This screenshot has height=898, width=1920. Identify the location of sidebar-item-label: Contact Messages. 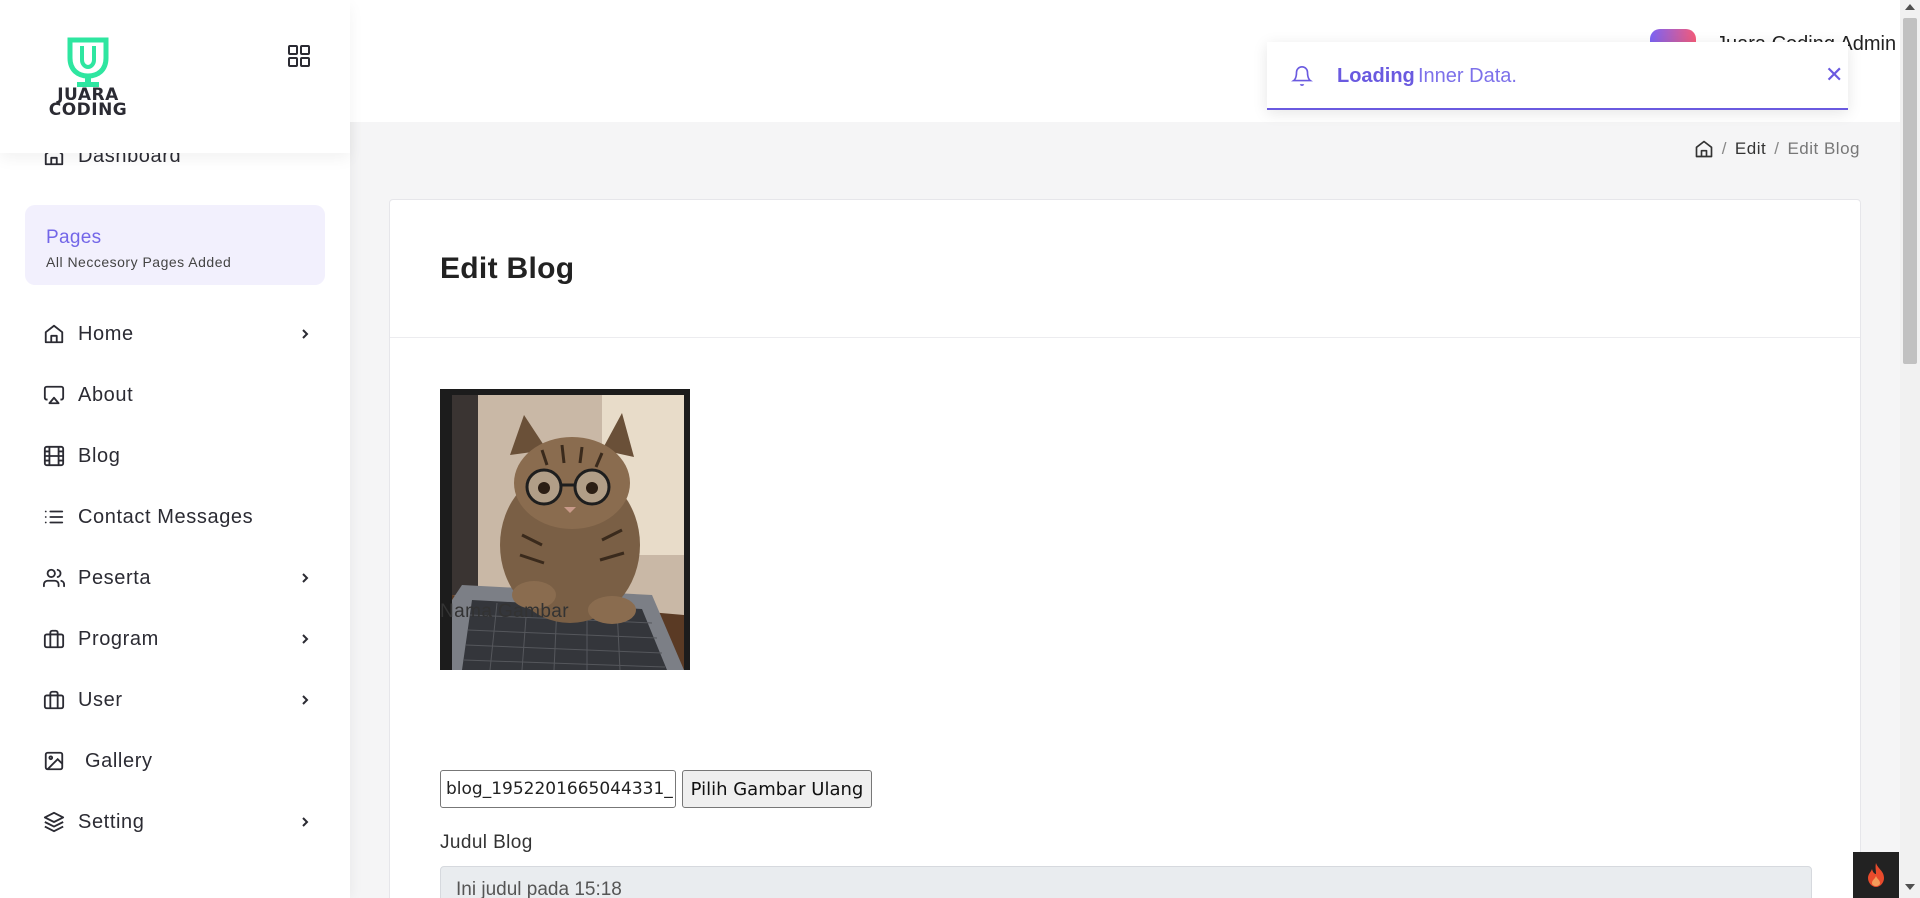
(166, 516).